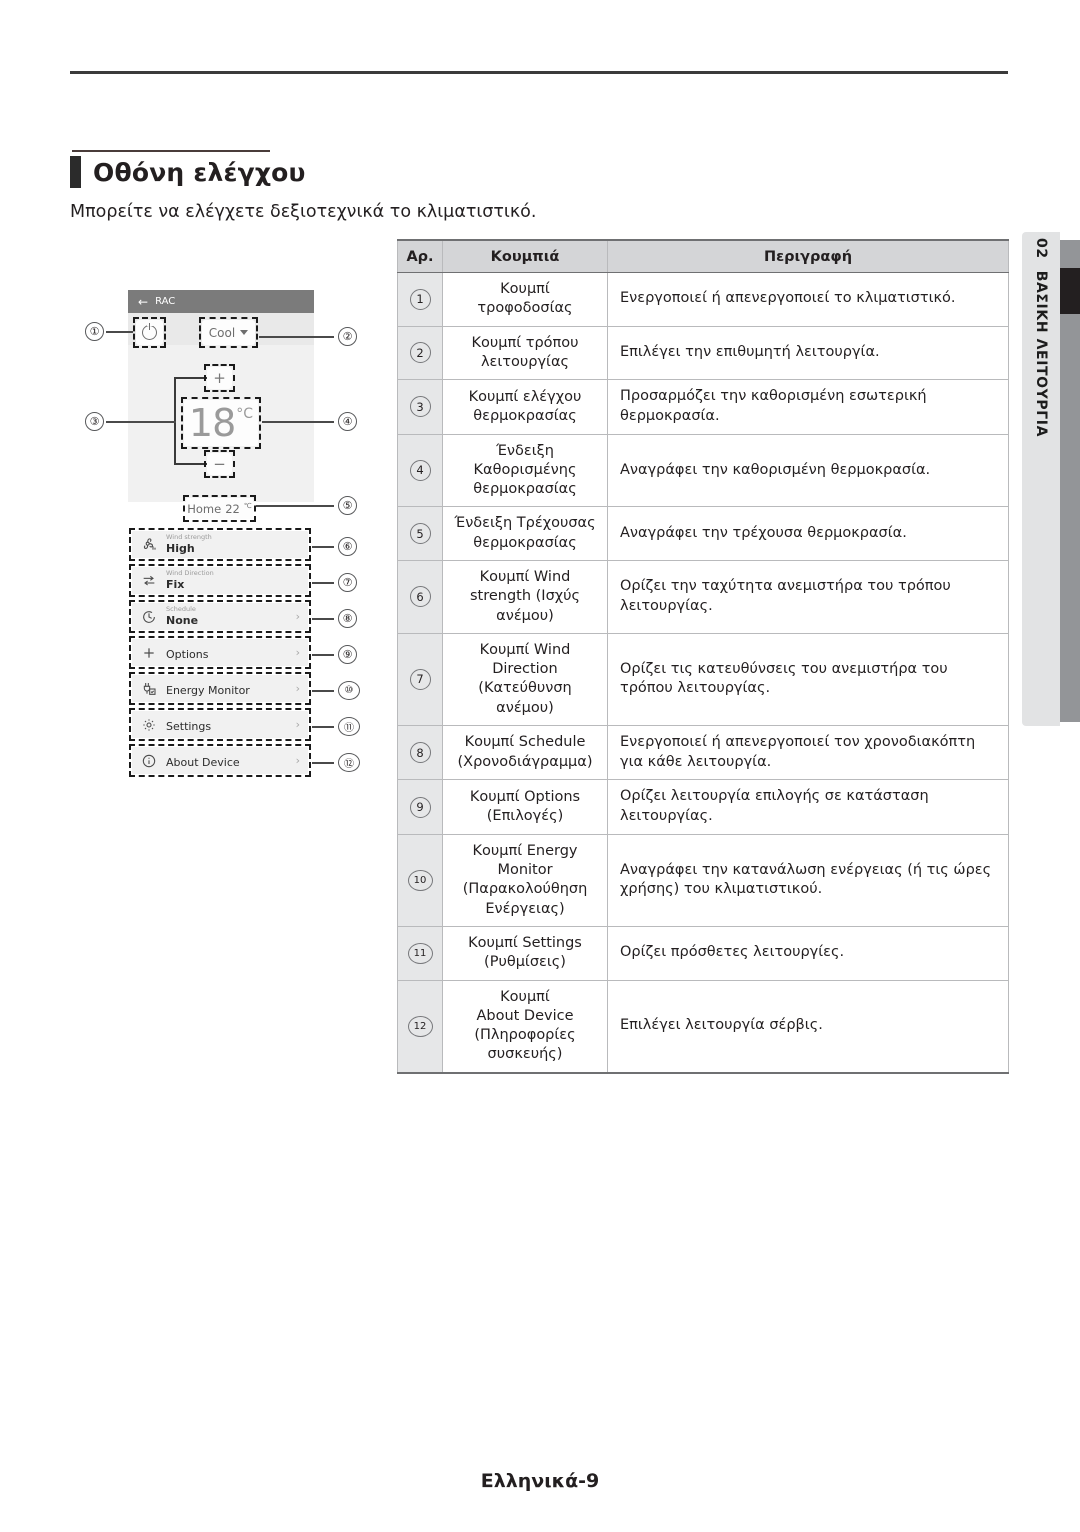 The height and width of the screenshot is (1532, 1080). What do you see at coordinates (1041, 479) in the screenshot?
I see `chapter-tab: 02 ΒΑΣΙΚΗ ΛΕΙΤΟΥΡΓΙΑ` at bounding box center [1041, 479].